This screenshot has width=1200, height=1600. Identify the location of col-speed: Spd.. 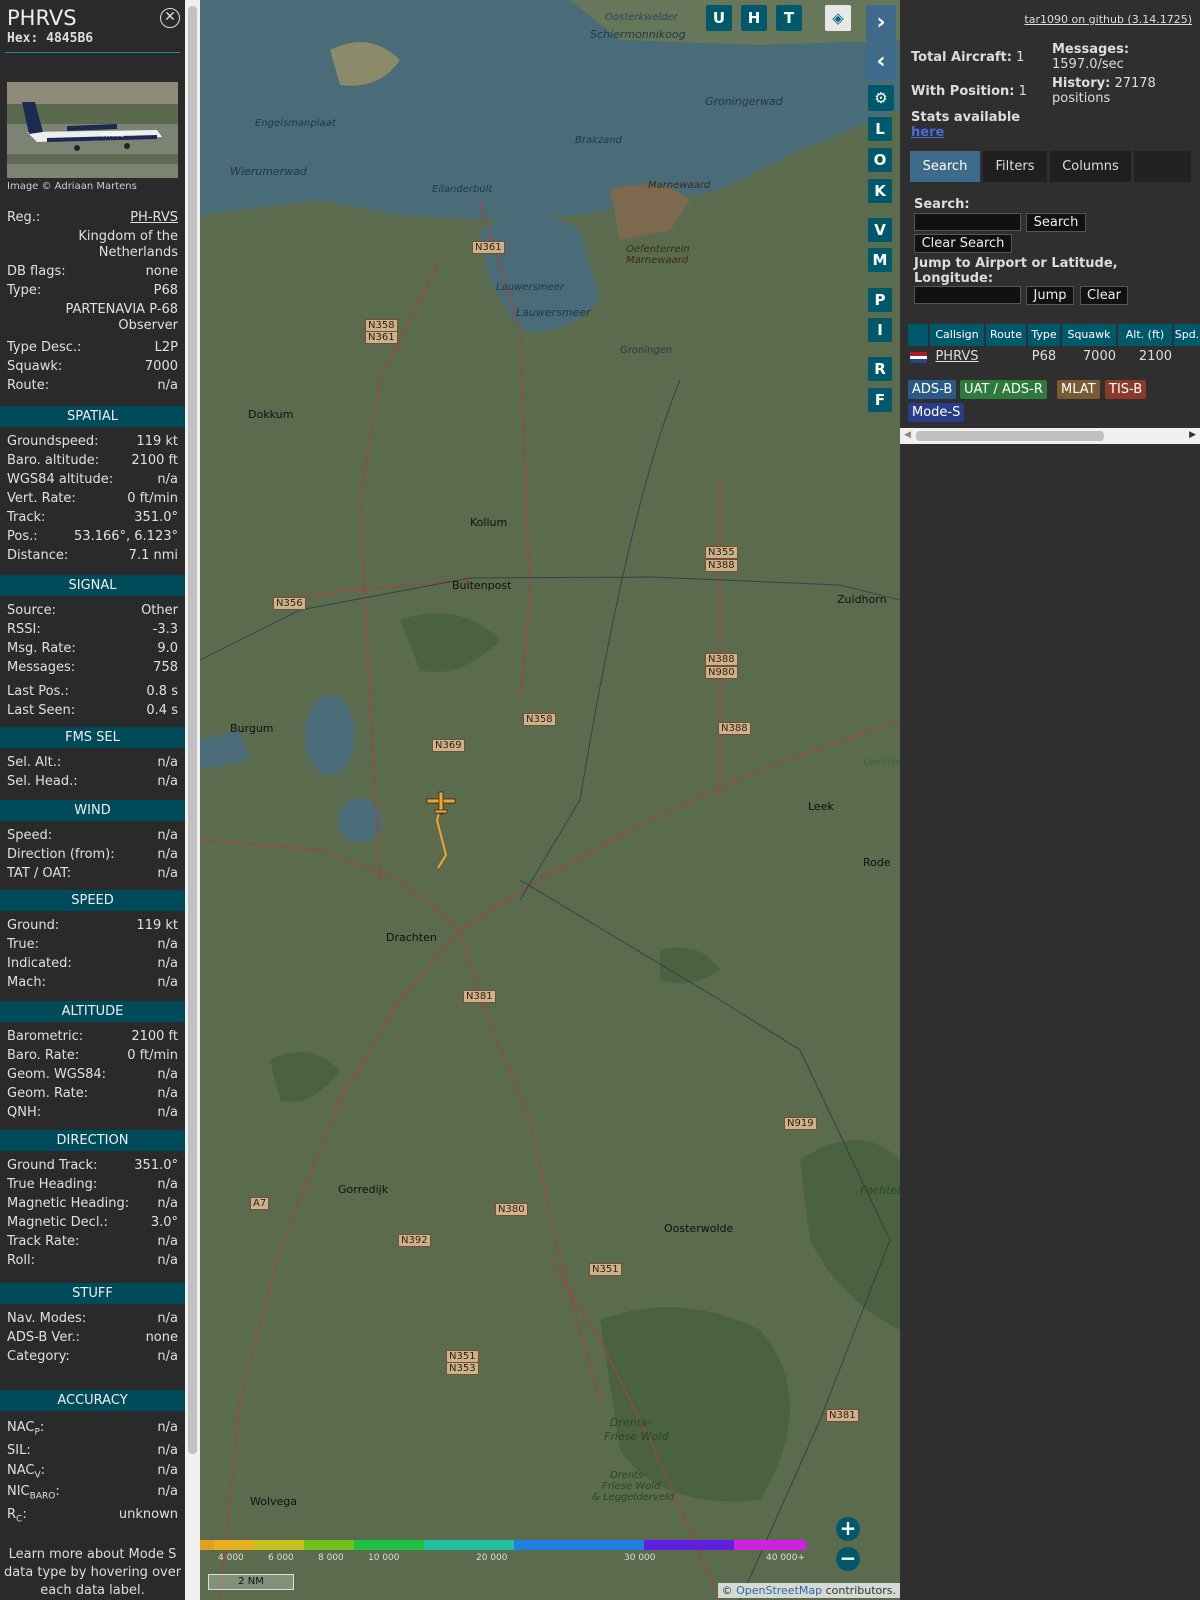
(1187, 335).